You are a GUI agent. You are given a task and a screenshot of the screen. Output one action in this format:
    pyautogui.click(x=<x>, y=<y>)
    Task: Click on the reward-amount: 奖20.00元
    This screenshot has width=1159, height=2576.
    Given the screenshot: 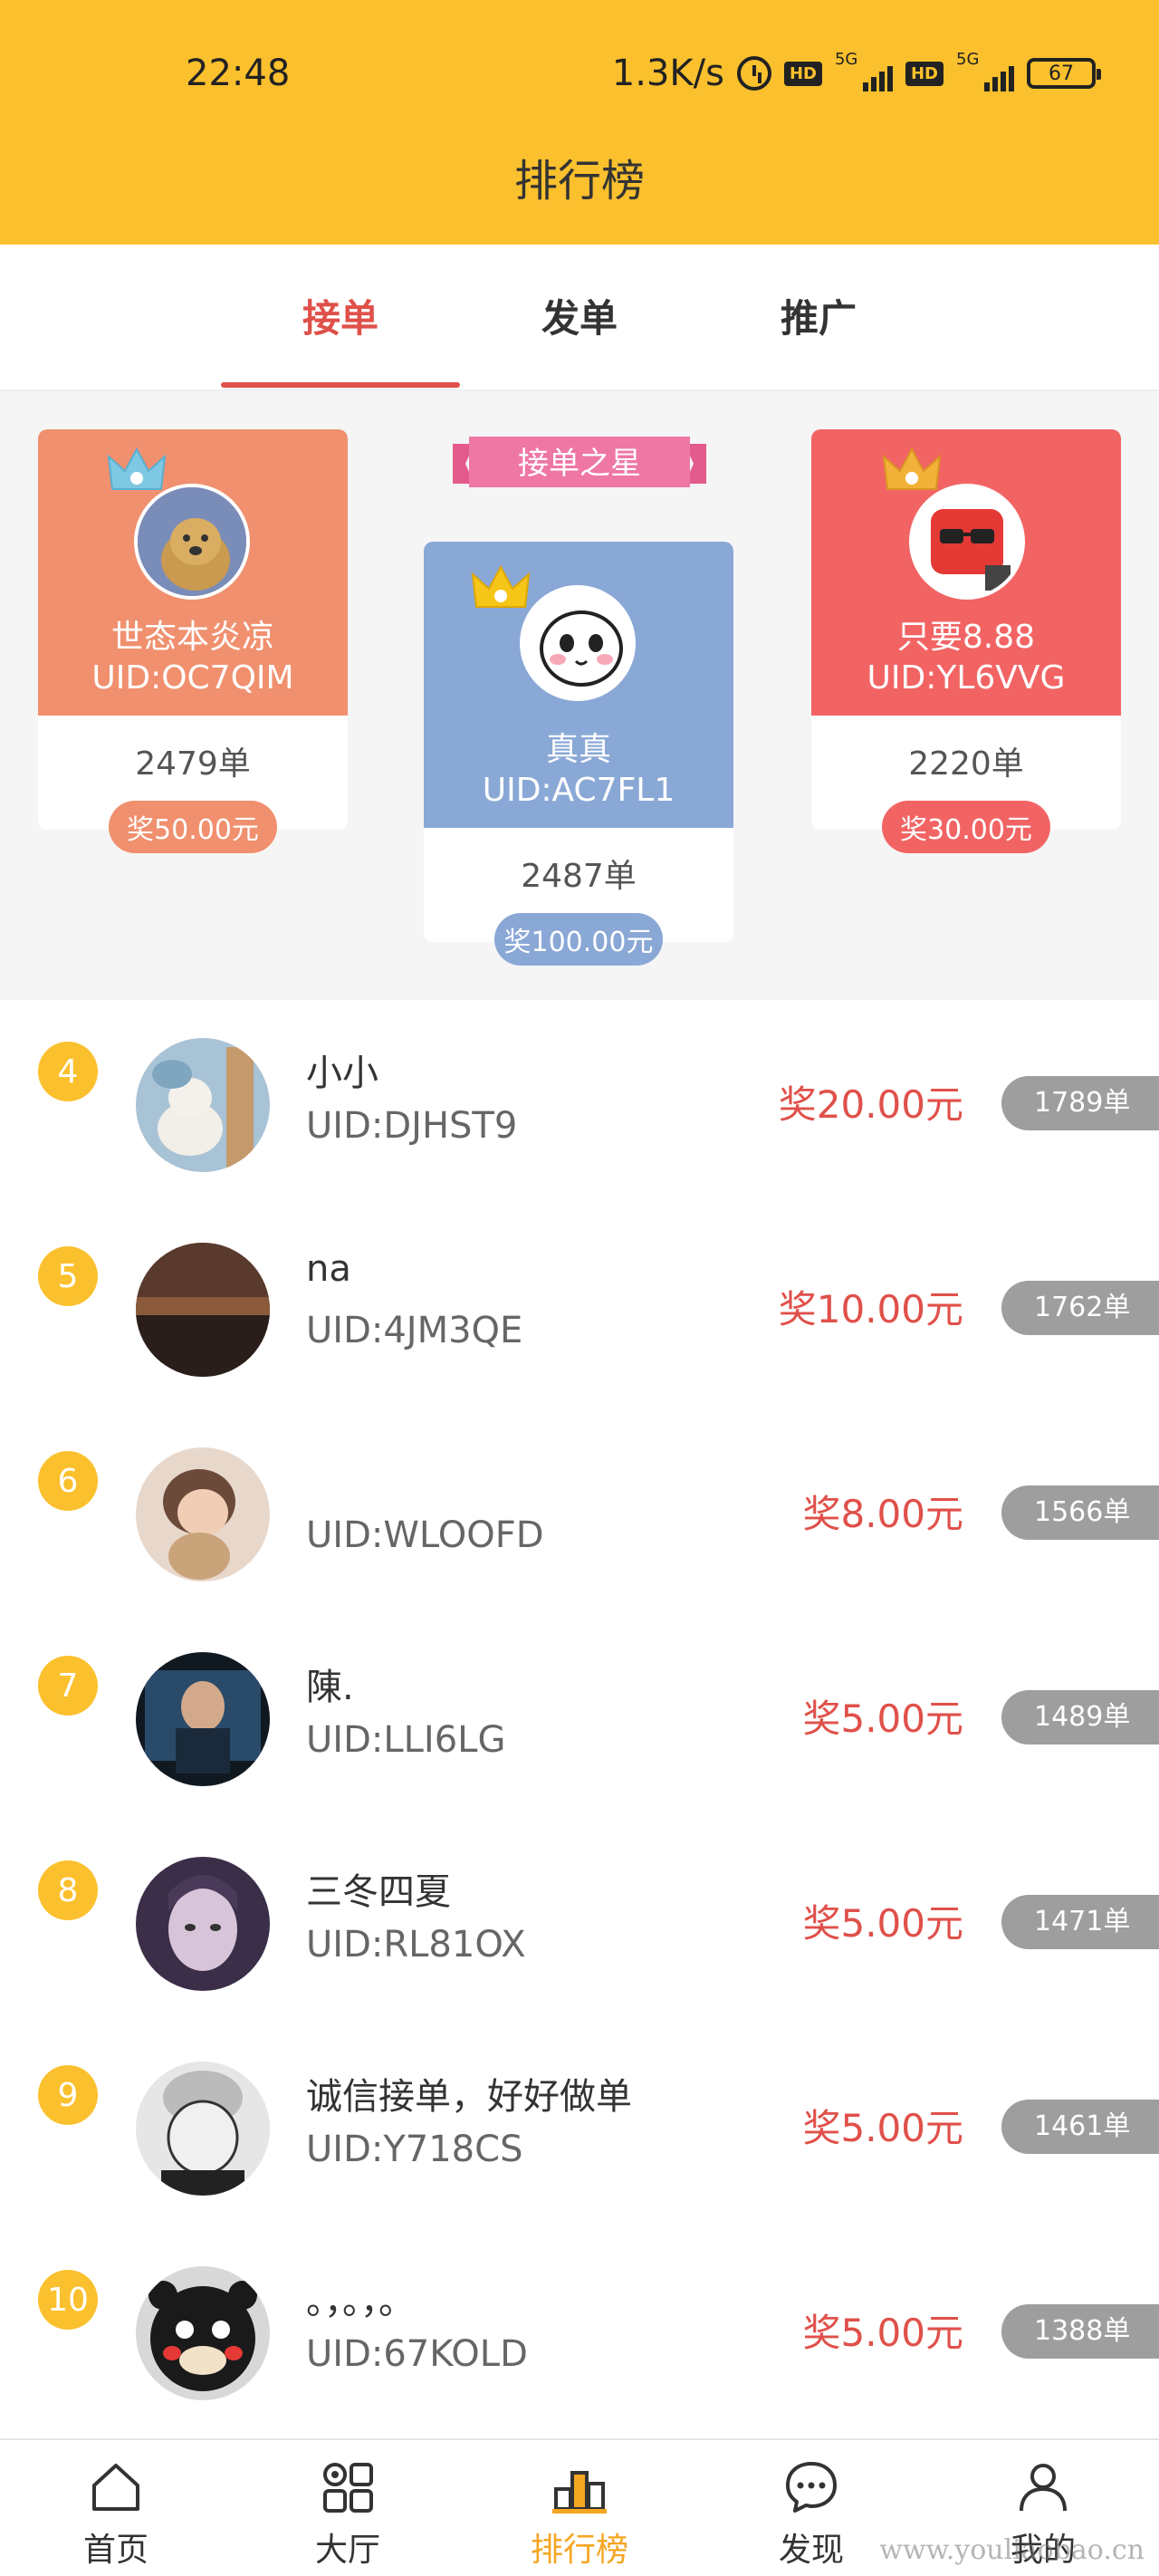 What is the action you would take?
    pyautogui.click(x=871, y=1104)
    